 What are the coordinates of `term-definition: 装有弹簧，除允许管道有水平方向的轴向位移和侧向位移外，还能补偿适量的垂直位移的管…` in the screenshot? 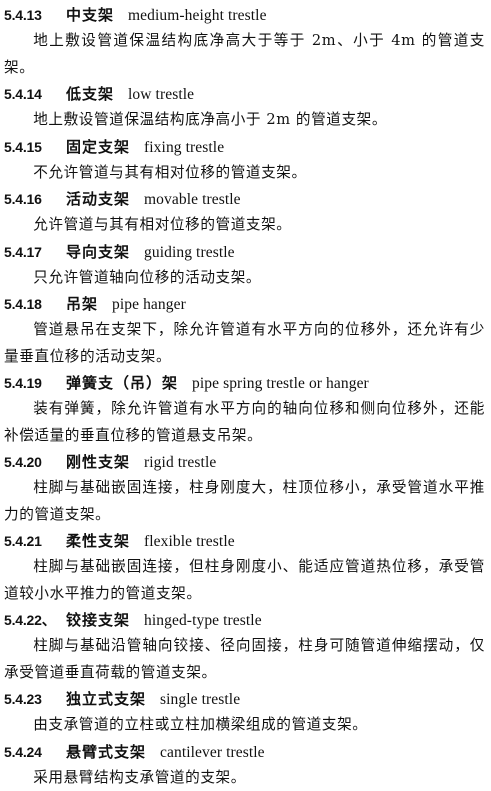 It's located at (244, 422).